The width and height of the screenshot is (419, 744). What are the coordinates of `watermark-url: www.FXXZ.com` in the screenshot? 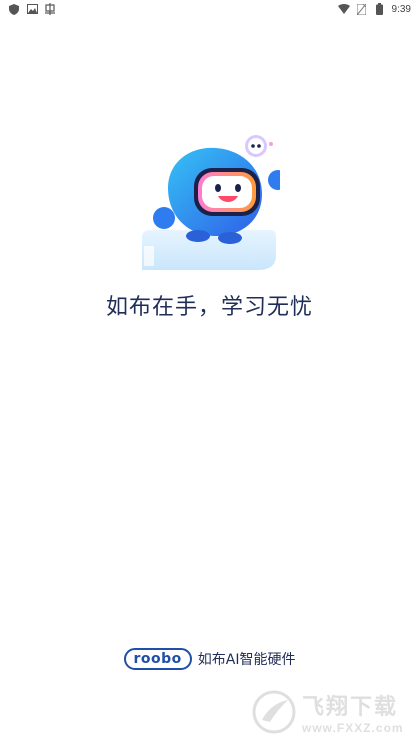 It's located at (353, 728).